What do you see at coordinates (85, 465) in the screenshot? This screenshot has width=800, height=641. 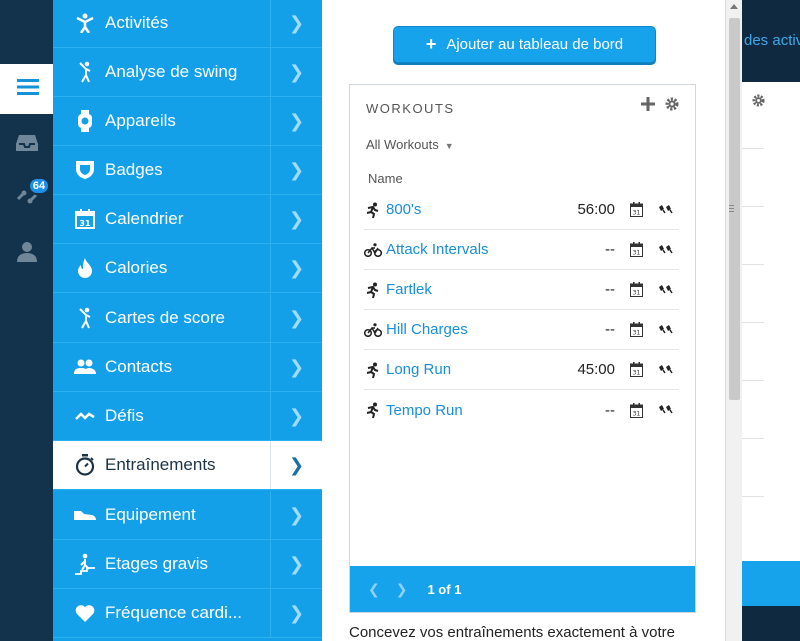 I see `stopwatch-icon` at bounding box center [85, 465].